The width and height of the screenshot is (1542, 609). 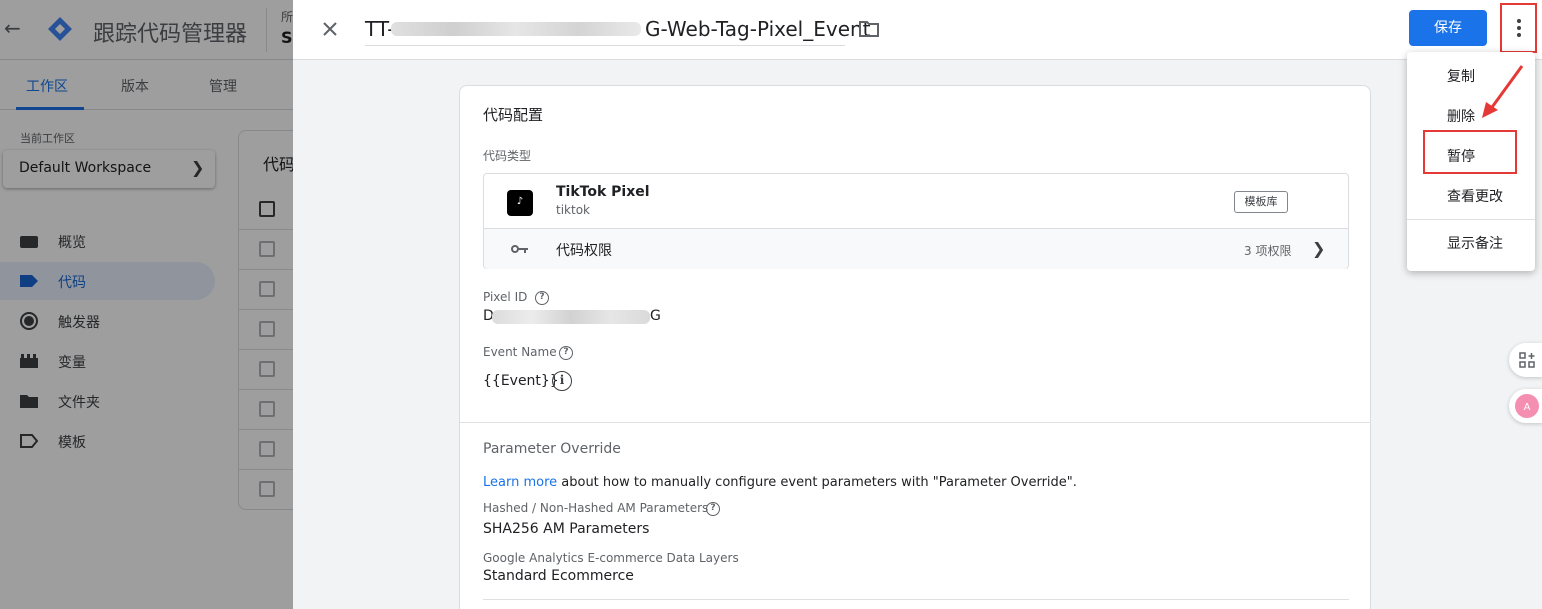 What do you see at coordinates (1461, 77) in the screenshot?
I see `menu-item-label: 复制` at bounding box center [1461, 77].